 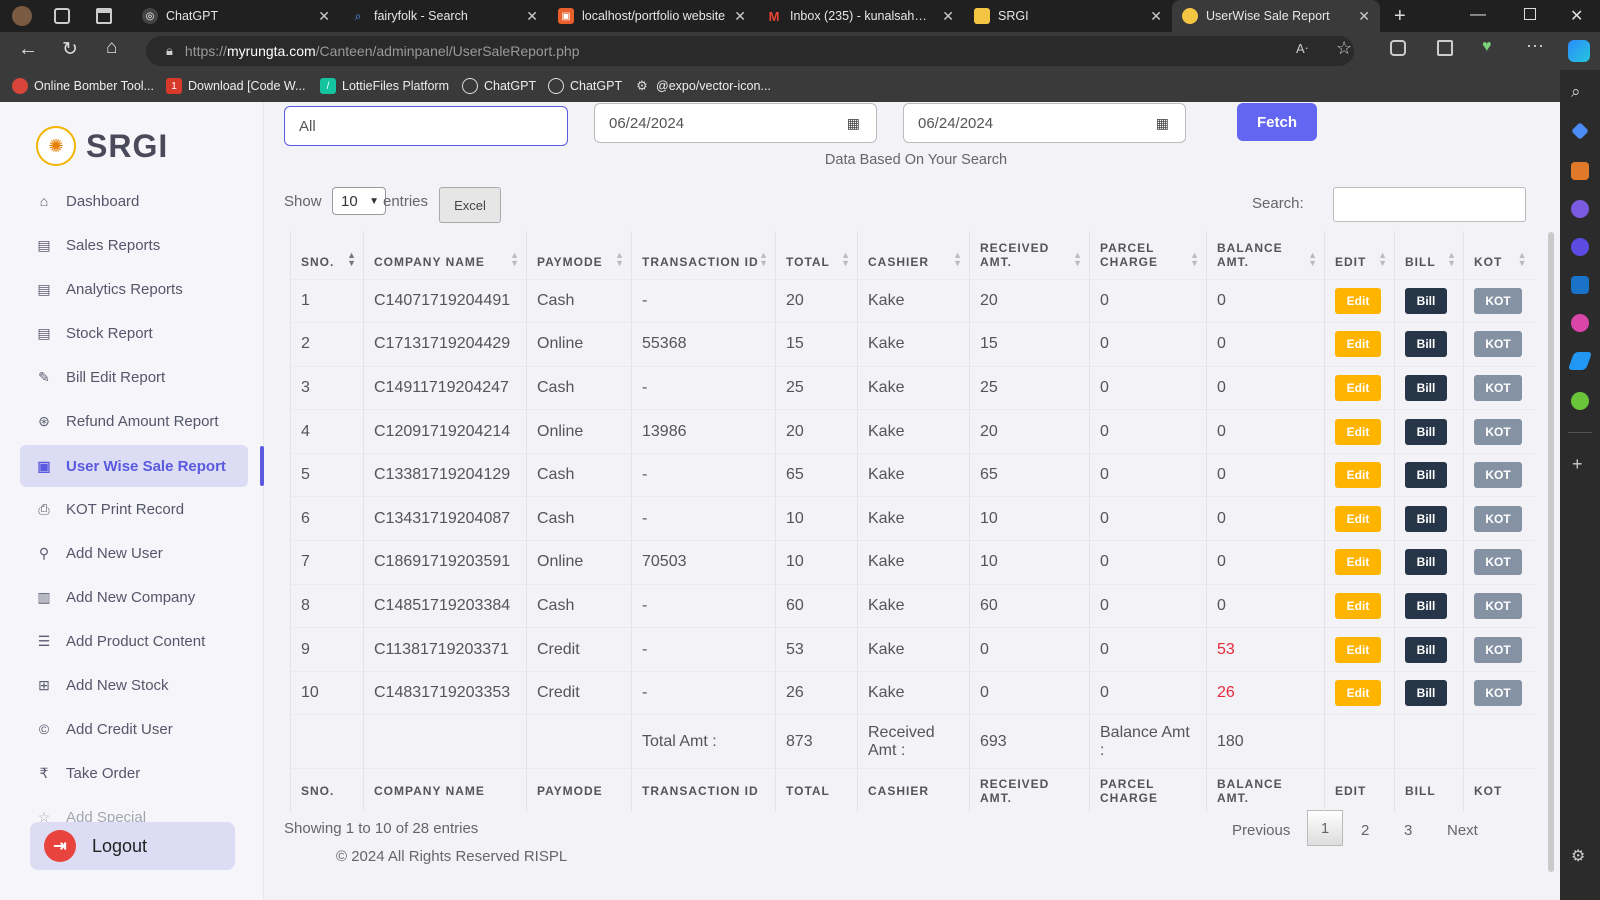 I want to click on brand-logo: ✺ SRGI, so click(x=102, y=146).